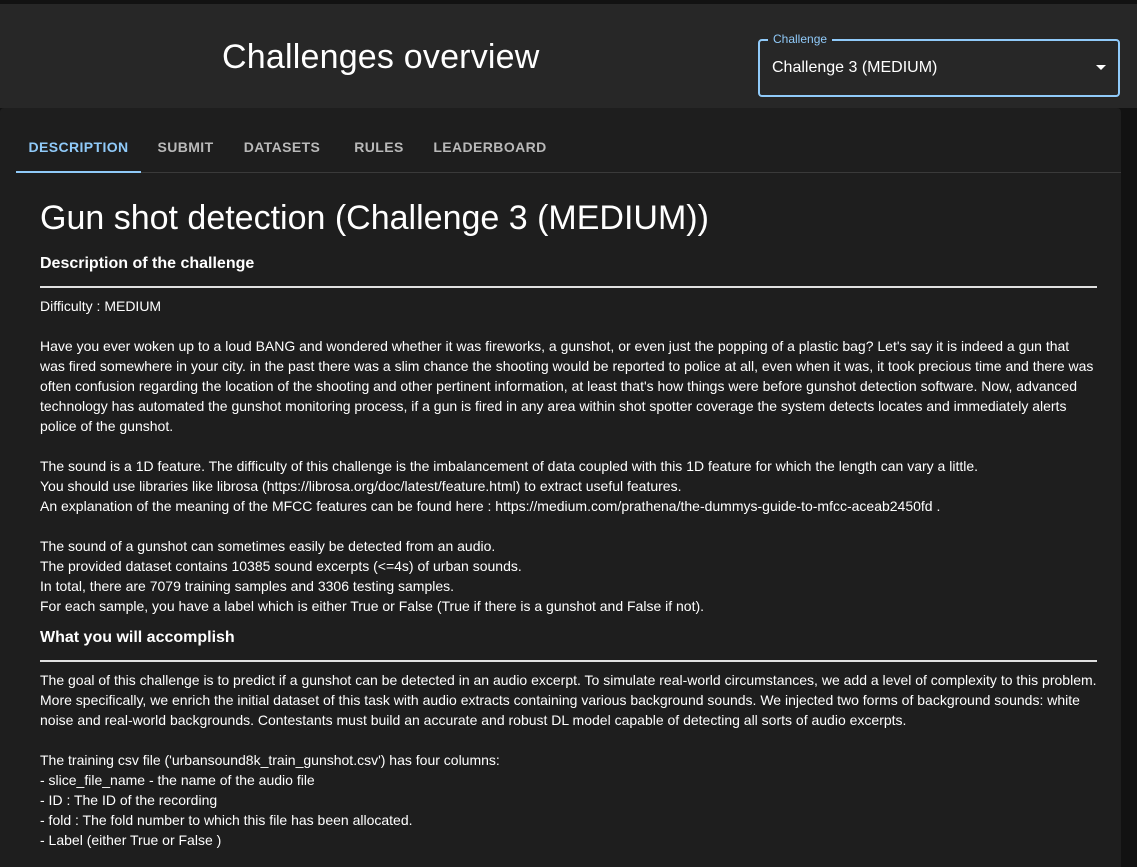 Image resolution: width=1137 pixels, height=867 pixels. Describe the element at coordinates (185, 150) in the screenshot. I see `tab-submit: SUBMIT` at that location.